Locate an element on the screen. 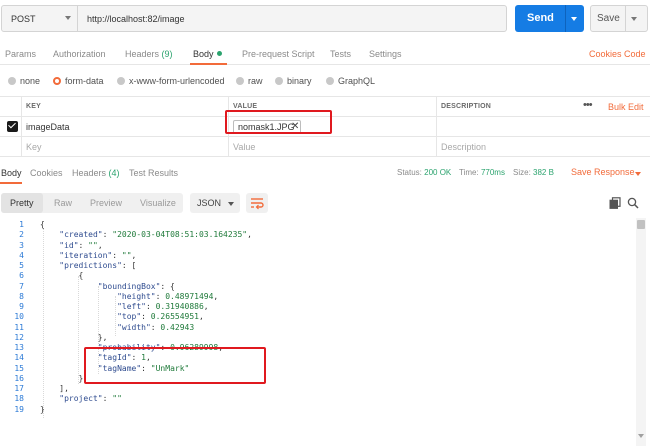 The height and width of the screenshot is (446, 650). scrollbar-thumb is located at coordinates (641, 224).